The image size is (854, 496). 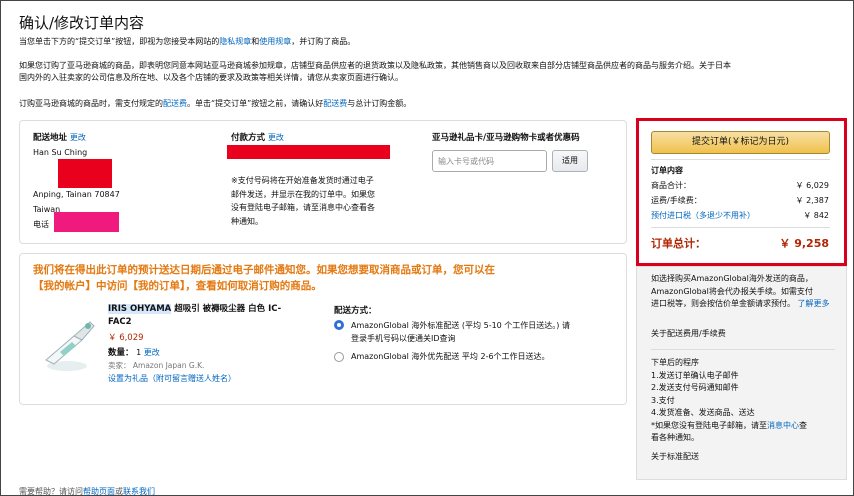 What do you see at coordinates (235, 41) in the screenshot?
I see `privacy-link: 隐私规章` at bounding box center [235, 41].